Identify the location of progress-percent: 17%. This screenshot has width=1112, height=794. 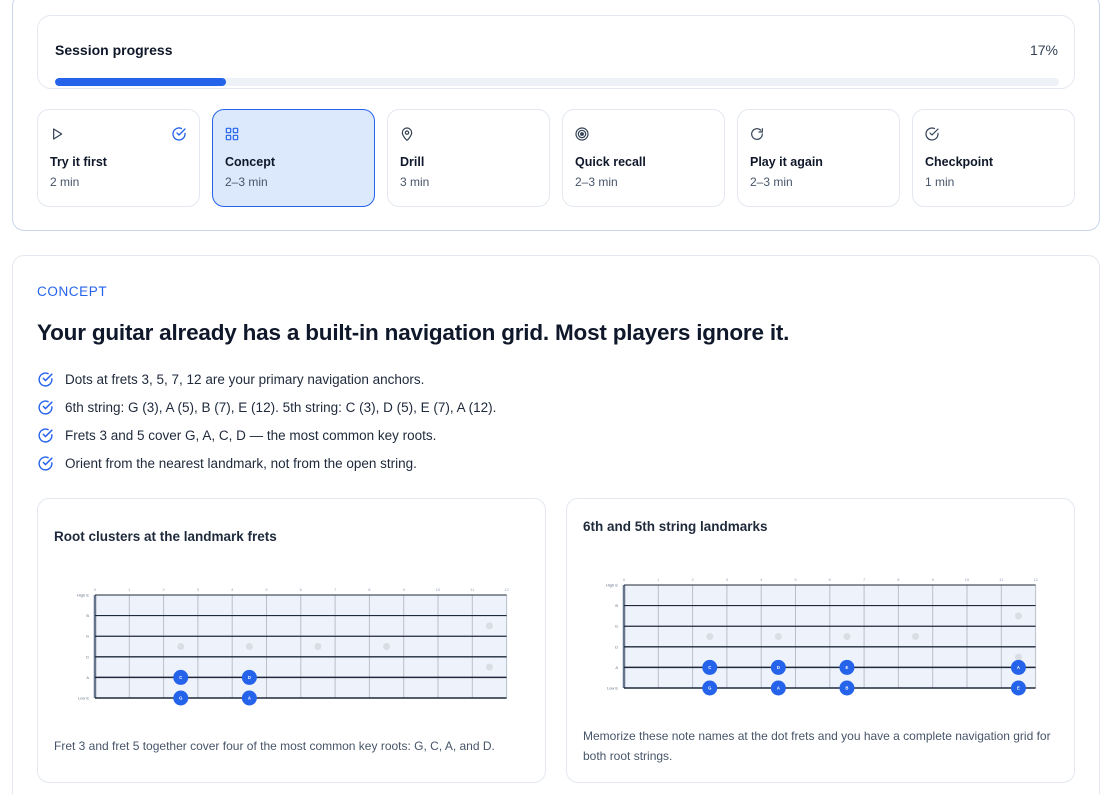
(1043, 50).